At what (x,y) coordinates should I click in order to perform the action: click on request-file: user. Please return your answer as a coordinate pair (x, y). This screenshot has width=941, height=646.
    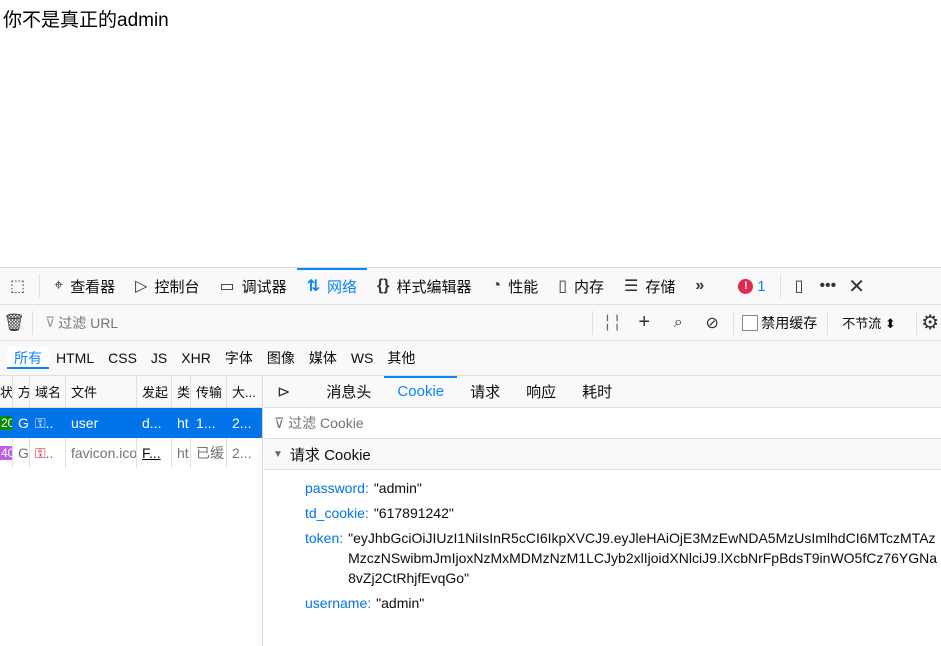
    Looking at the image, I should click on (101, 423).